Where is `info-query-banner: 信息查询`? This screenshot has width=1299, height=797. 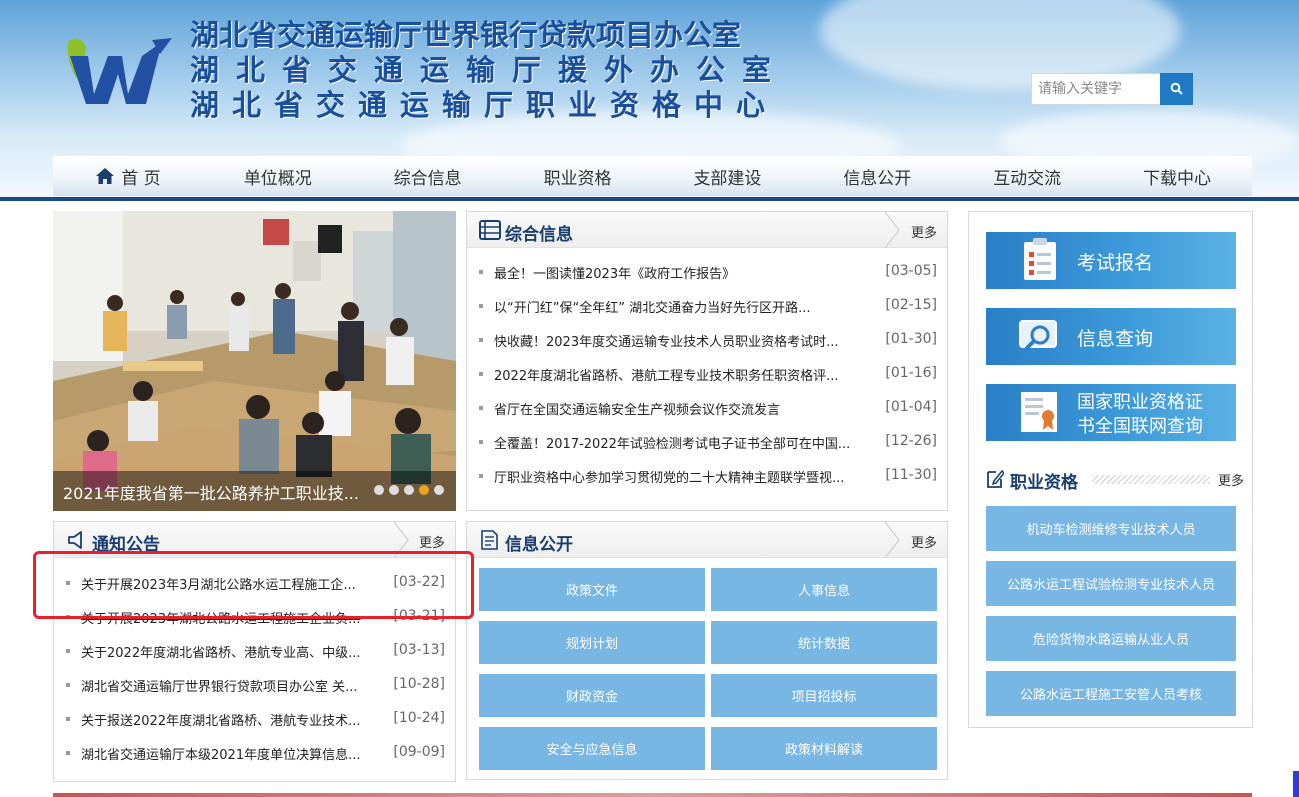 info-query-banner: 信息查询 is located at coordinates (1111, 336).